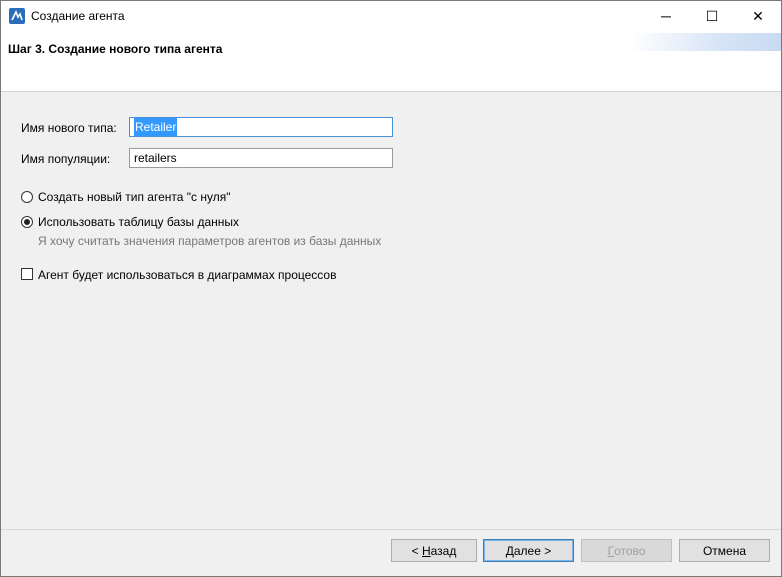  I want to click on maximize-icon: ☐, so click(712, 15).